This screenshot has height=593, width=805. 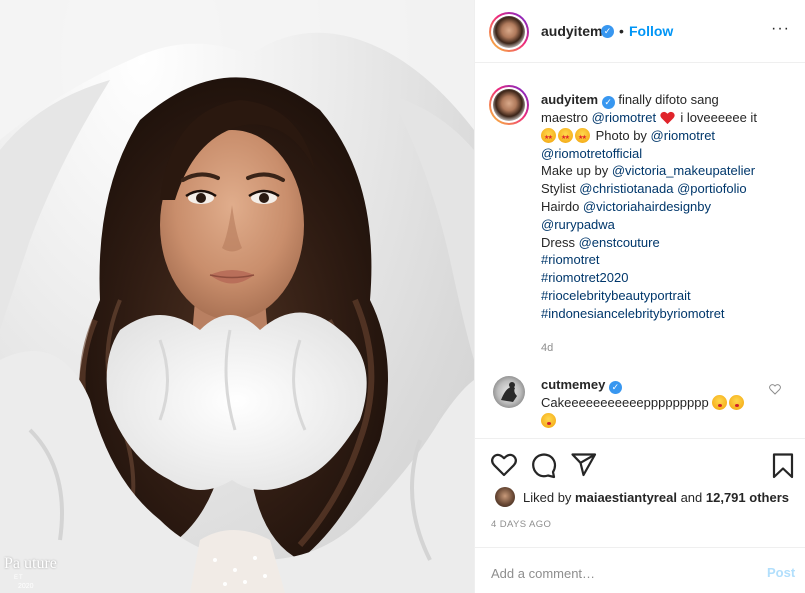 What do you see at coordinates (570, 259) in the screenshot?
I see `hashtag-link: #riomotret` at bounding box center [570, 259].